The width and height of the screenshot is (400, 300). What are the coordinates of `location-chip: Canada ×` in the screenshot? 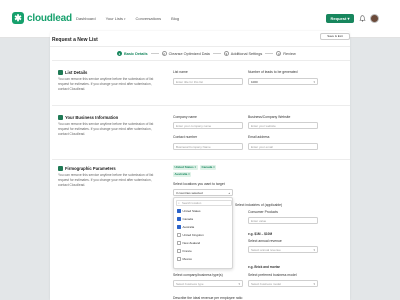 It's located at (208, 167).